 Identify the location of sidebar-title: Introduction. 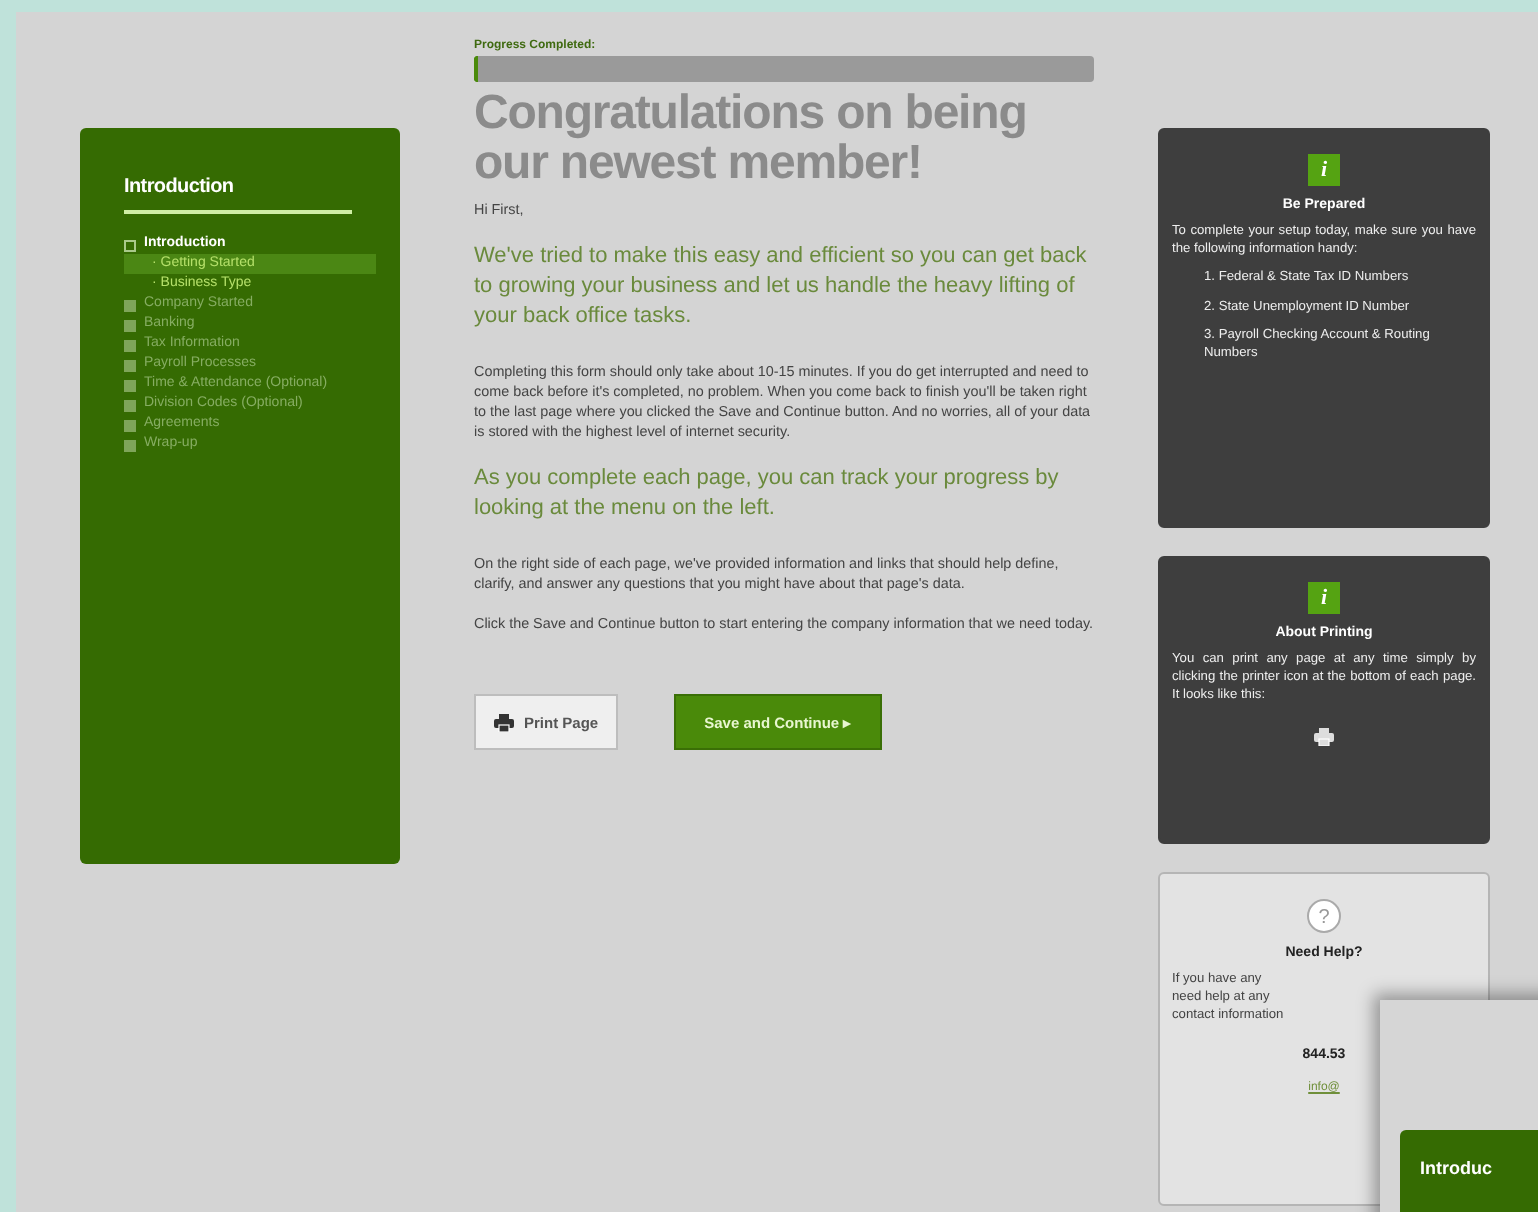
(180, 187).